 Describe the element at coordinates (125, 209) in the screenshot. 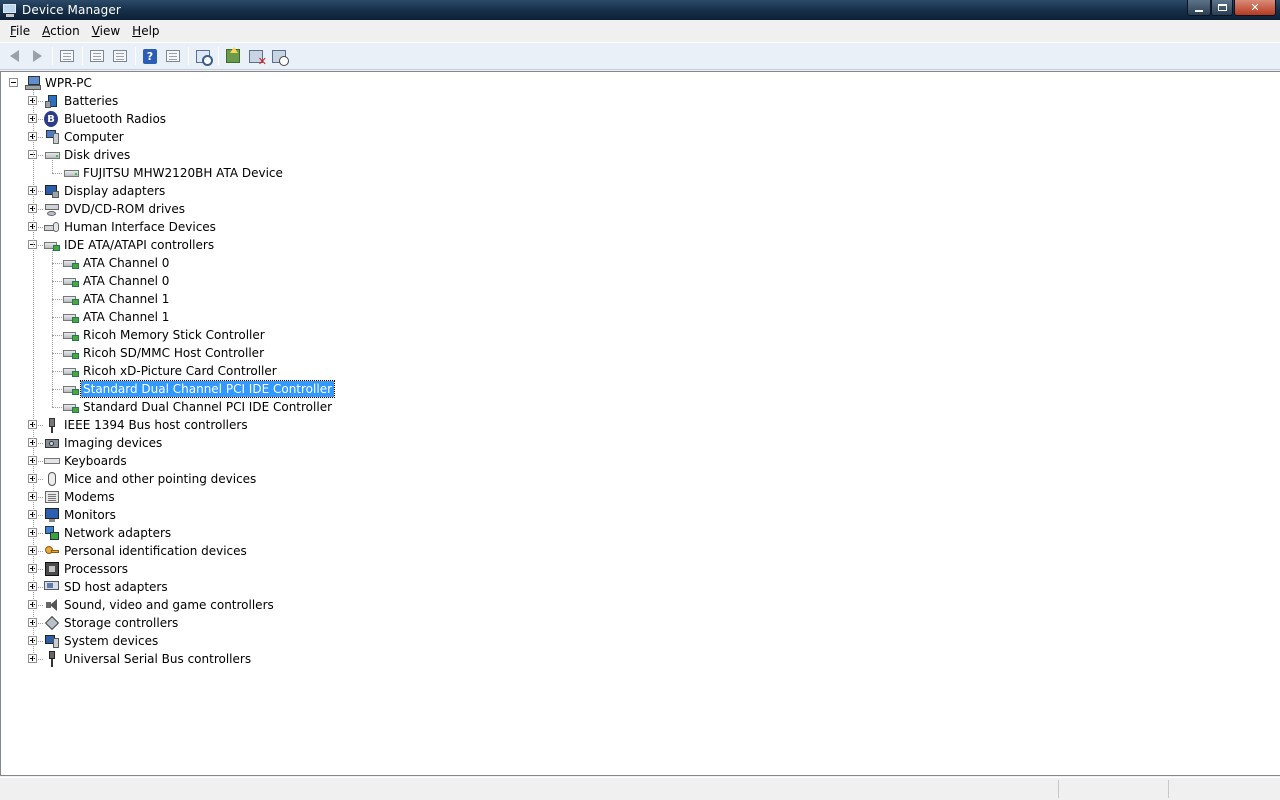

I see `tree-item-label: DVD/CD-ROM drives` at that location.